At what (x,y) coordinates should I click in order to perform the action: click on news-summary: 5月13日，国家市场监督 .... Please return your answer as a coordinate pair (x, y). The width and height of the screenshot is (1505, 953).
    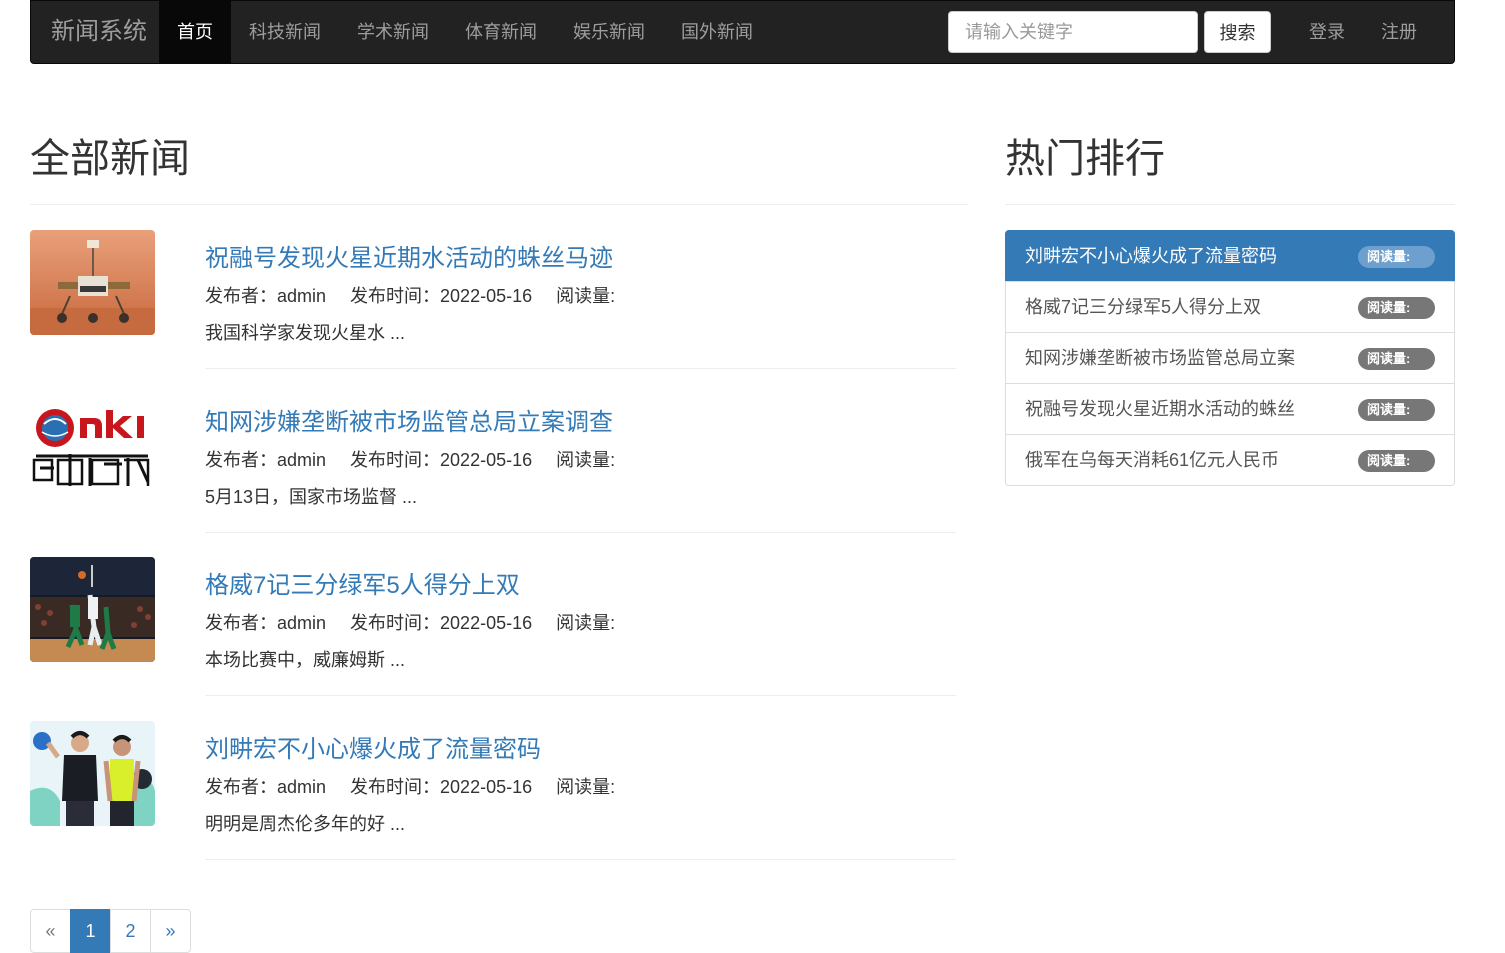
    Looking at the image, I should click on (311, 497).